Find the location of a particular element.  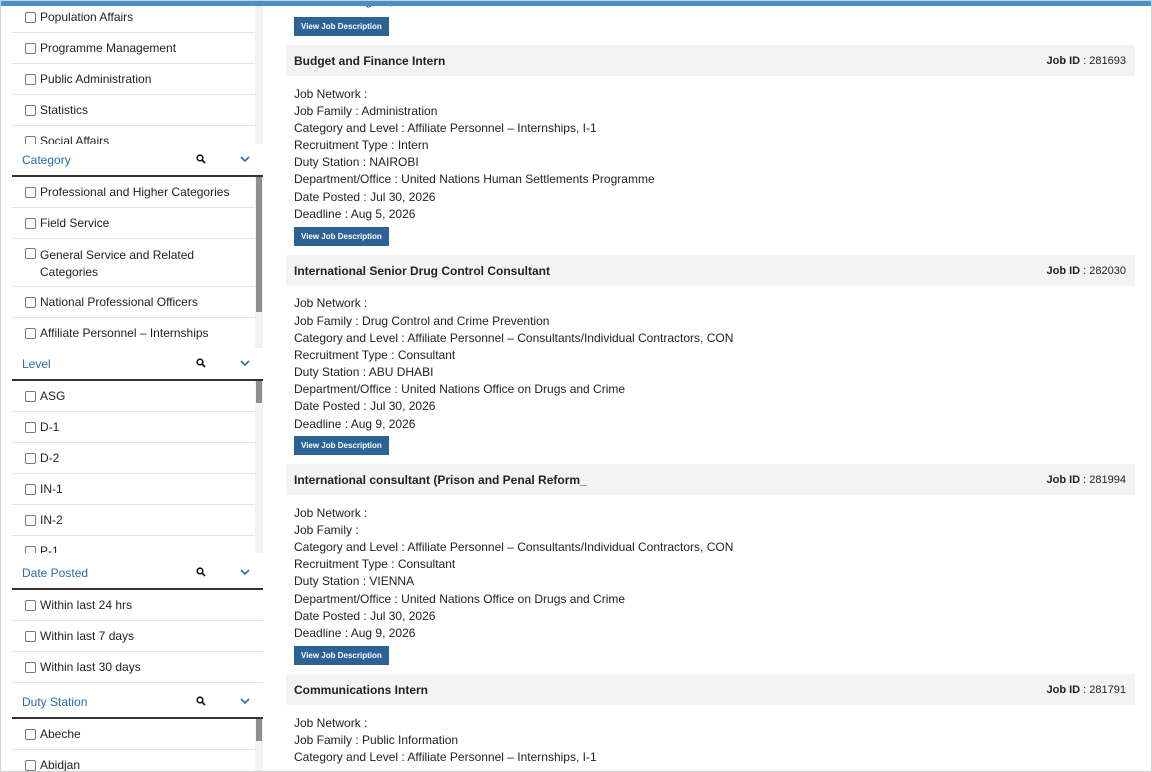

filter-level-list: ASG D-1 D-2 IN-1 IN-2 P-1 is located at coordinates (137, 467).